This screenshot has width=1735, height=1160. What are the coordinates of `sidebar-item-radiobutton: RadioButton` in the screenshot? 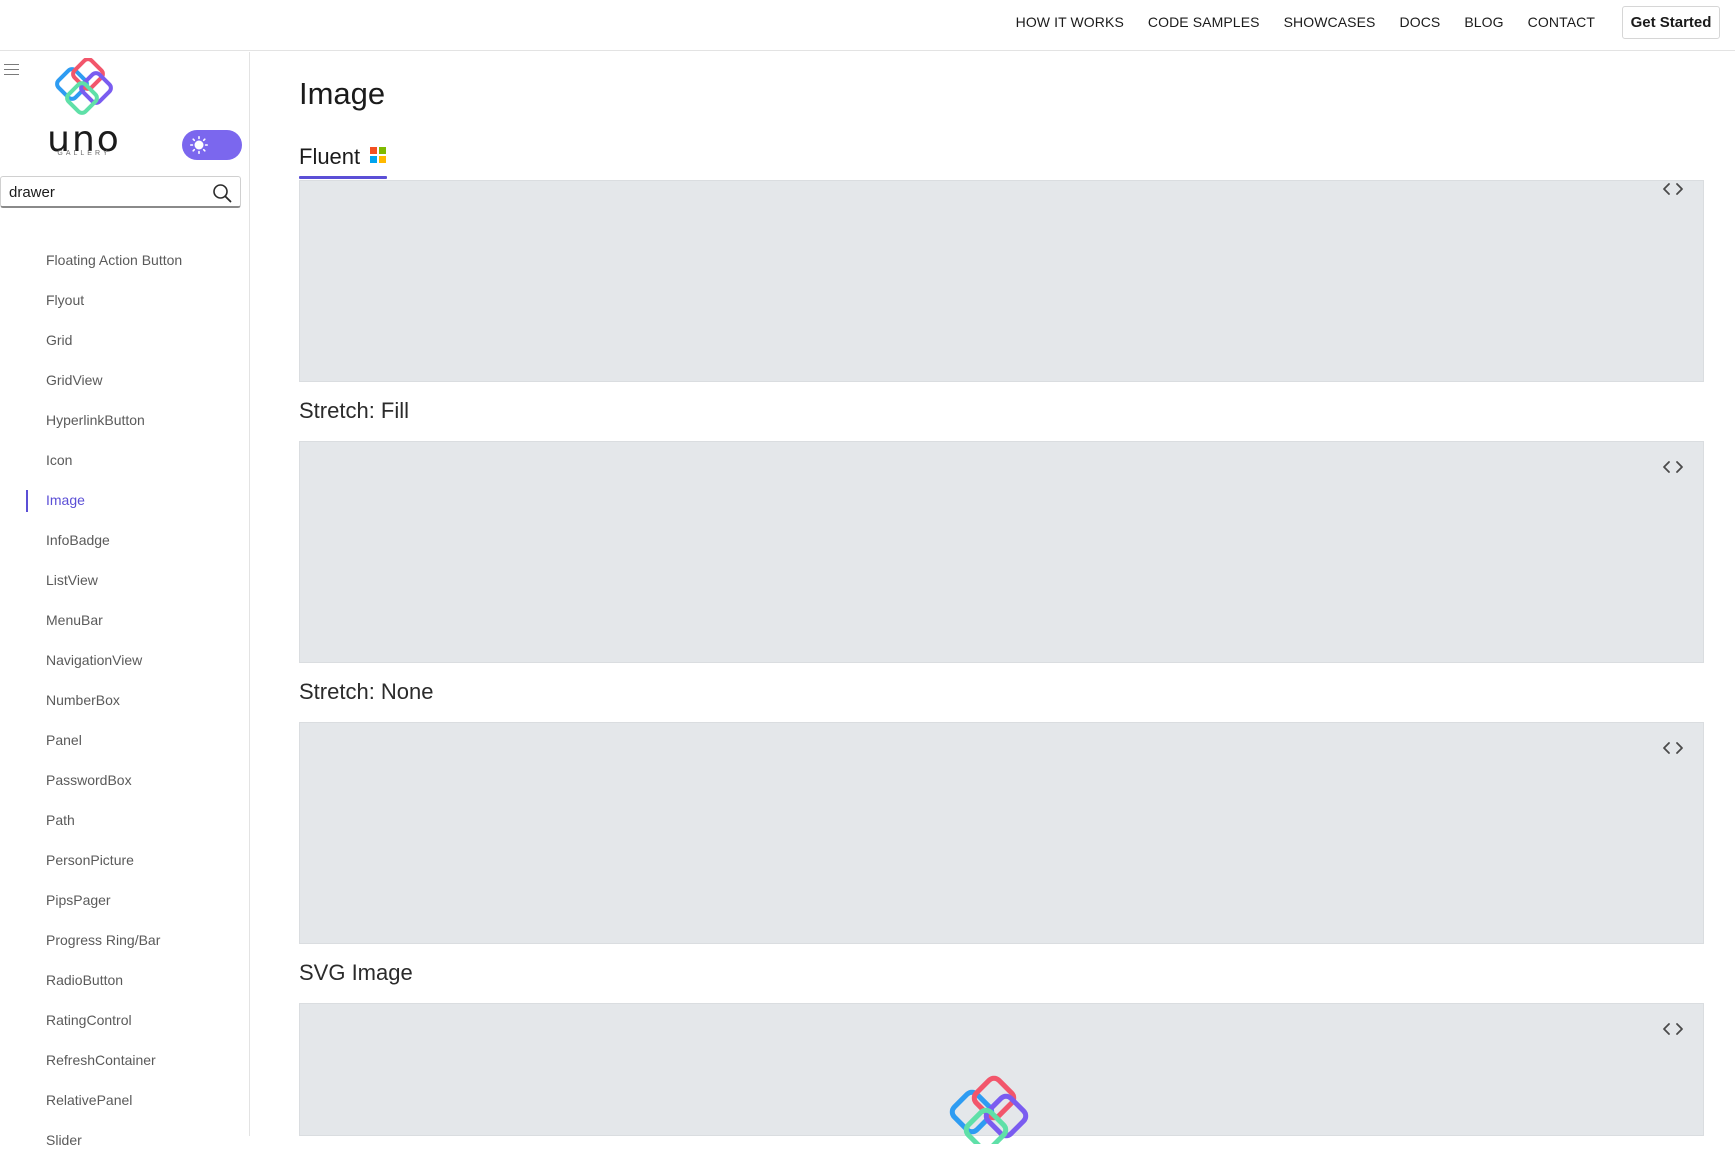 It's located at (125, 980).